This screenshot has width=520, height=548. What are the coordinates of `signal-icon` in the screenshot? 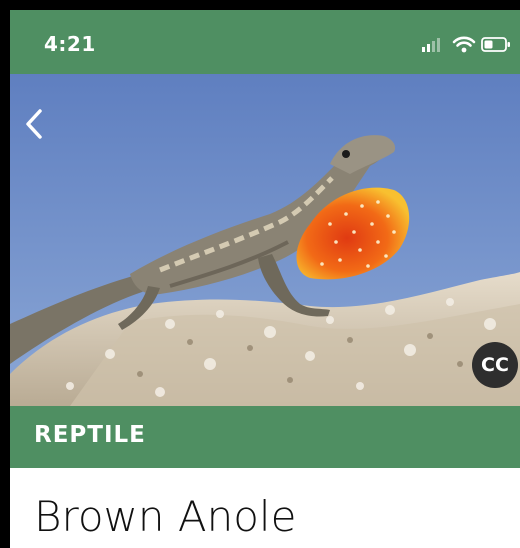 It's located at (431, 45).